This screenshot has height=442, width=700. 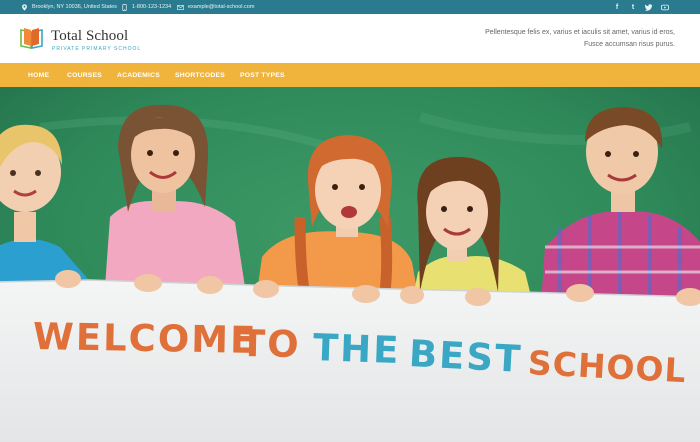 What do you see at coordinates (145, 338) in the screenshot?
I see `banner-word-welcome: WELCOME` at bounding box center [145, 338].